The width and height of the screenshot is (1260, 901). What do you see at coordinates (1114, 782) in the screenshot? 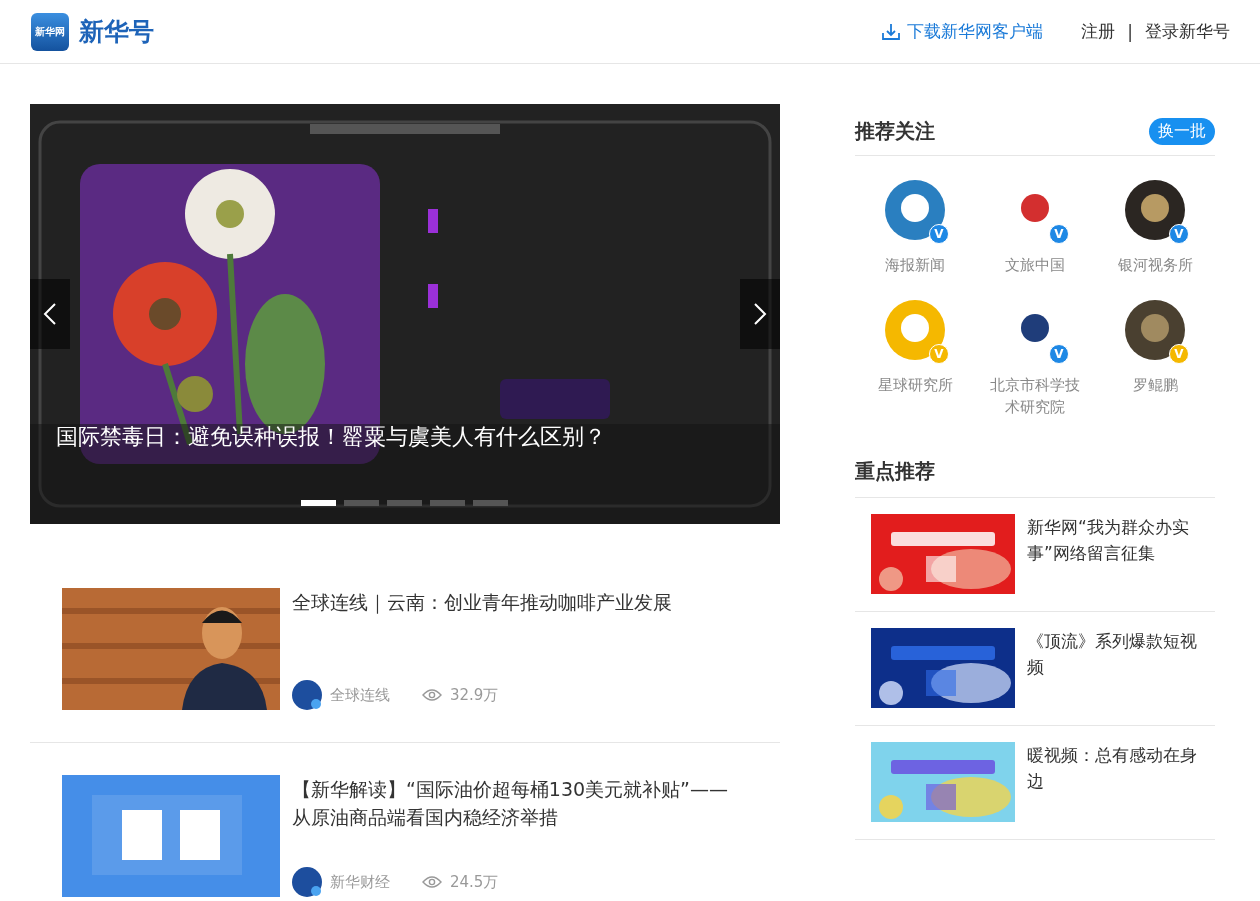
I see `featured-title: 暖视频：总有感动在身边` at bounding box center [1114, 782].